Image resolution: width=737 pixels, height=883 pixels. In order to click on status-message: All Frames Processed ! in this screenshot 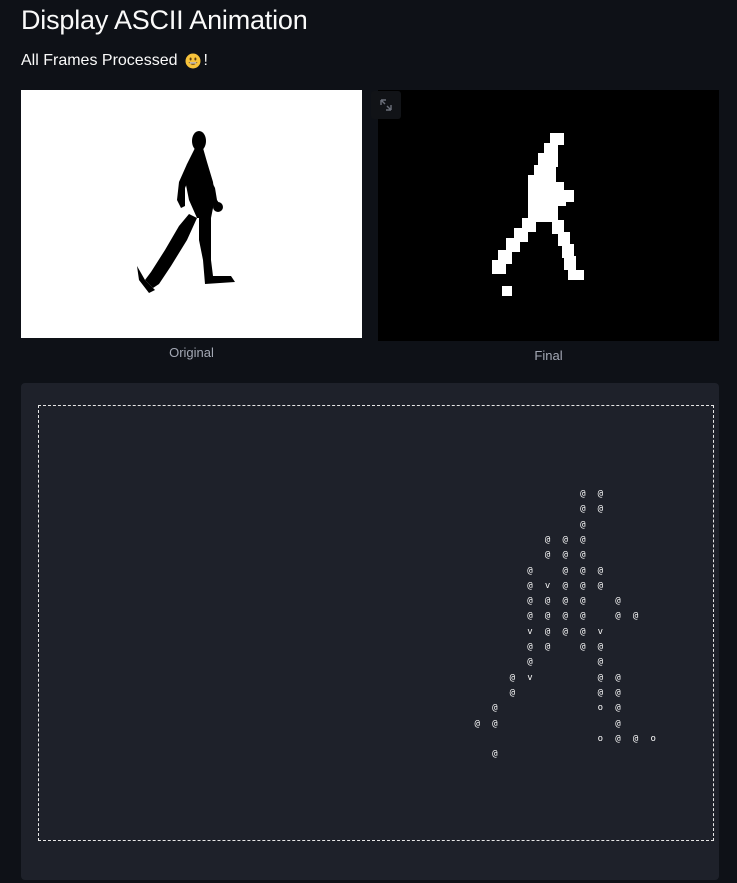, I will do `click(114, 61)`.